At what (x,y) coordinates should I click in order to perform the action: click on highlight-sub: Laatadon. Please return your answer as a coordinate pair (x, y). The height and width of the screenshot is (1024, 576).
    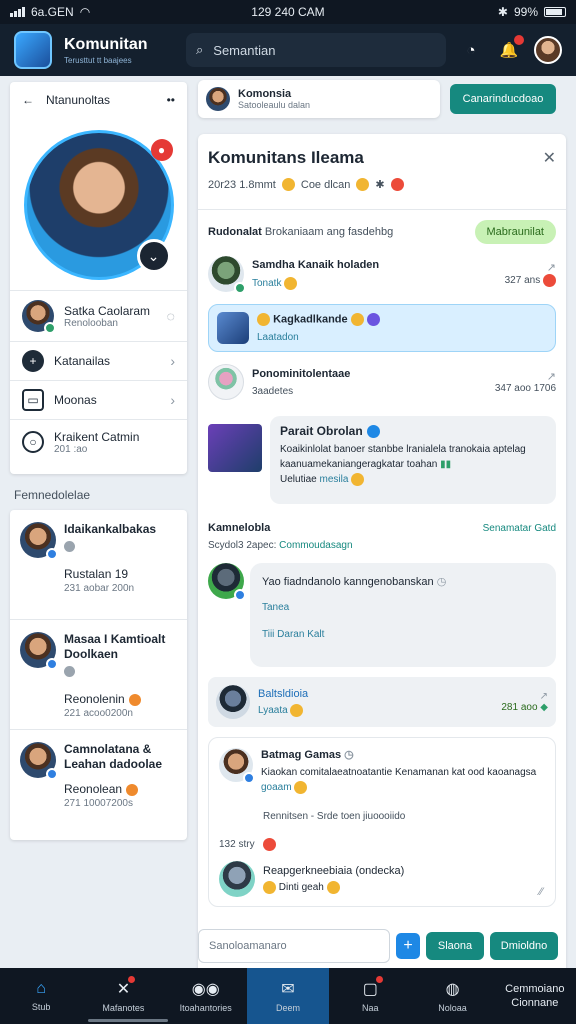
    Looking at the image, I should click on (278, 337).